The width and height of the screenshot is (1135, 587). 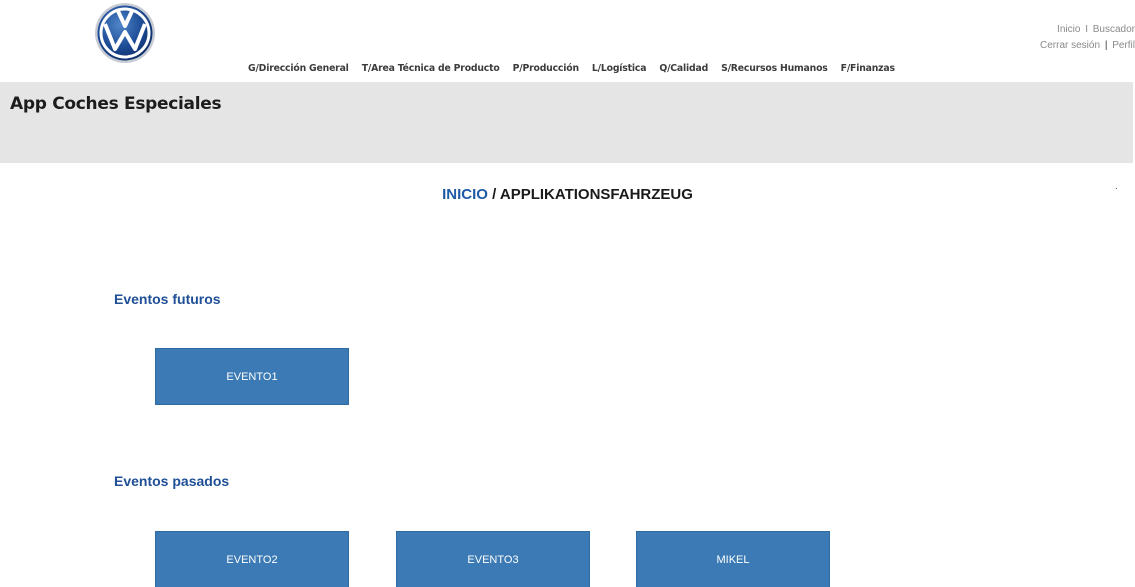 What do you see at coordinates (1068, 29) in the screenshot?
I see `inicio-link: Inicio` at bounding box center [1068, 29].